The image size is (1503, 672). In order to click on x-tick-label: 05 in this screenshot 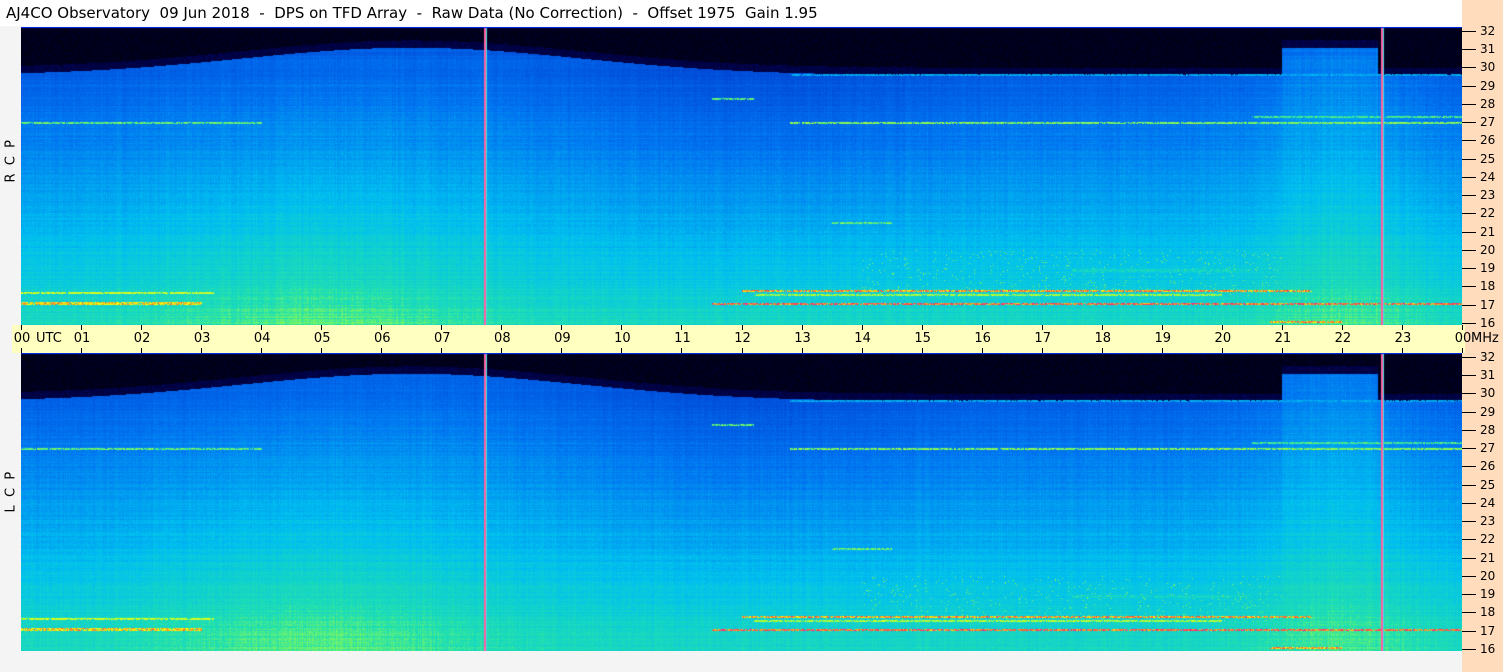, I will do `click(322, 338)`.